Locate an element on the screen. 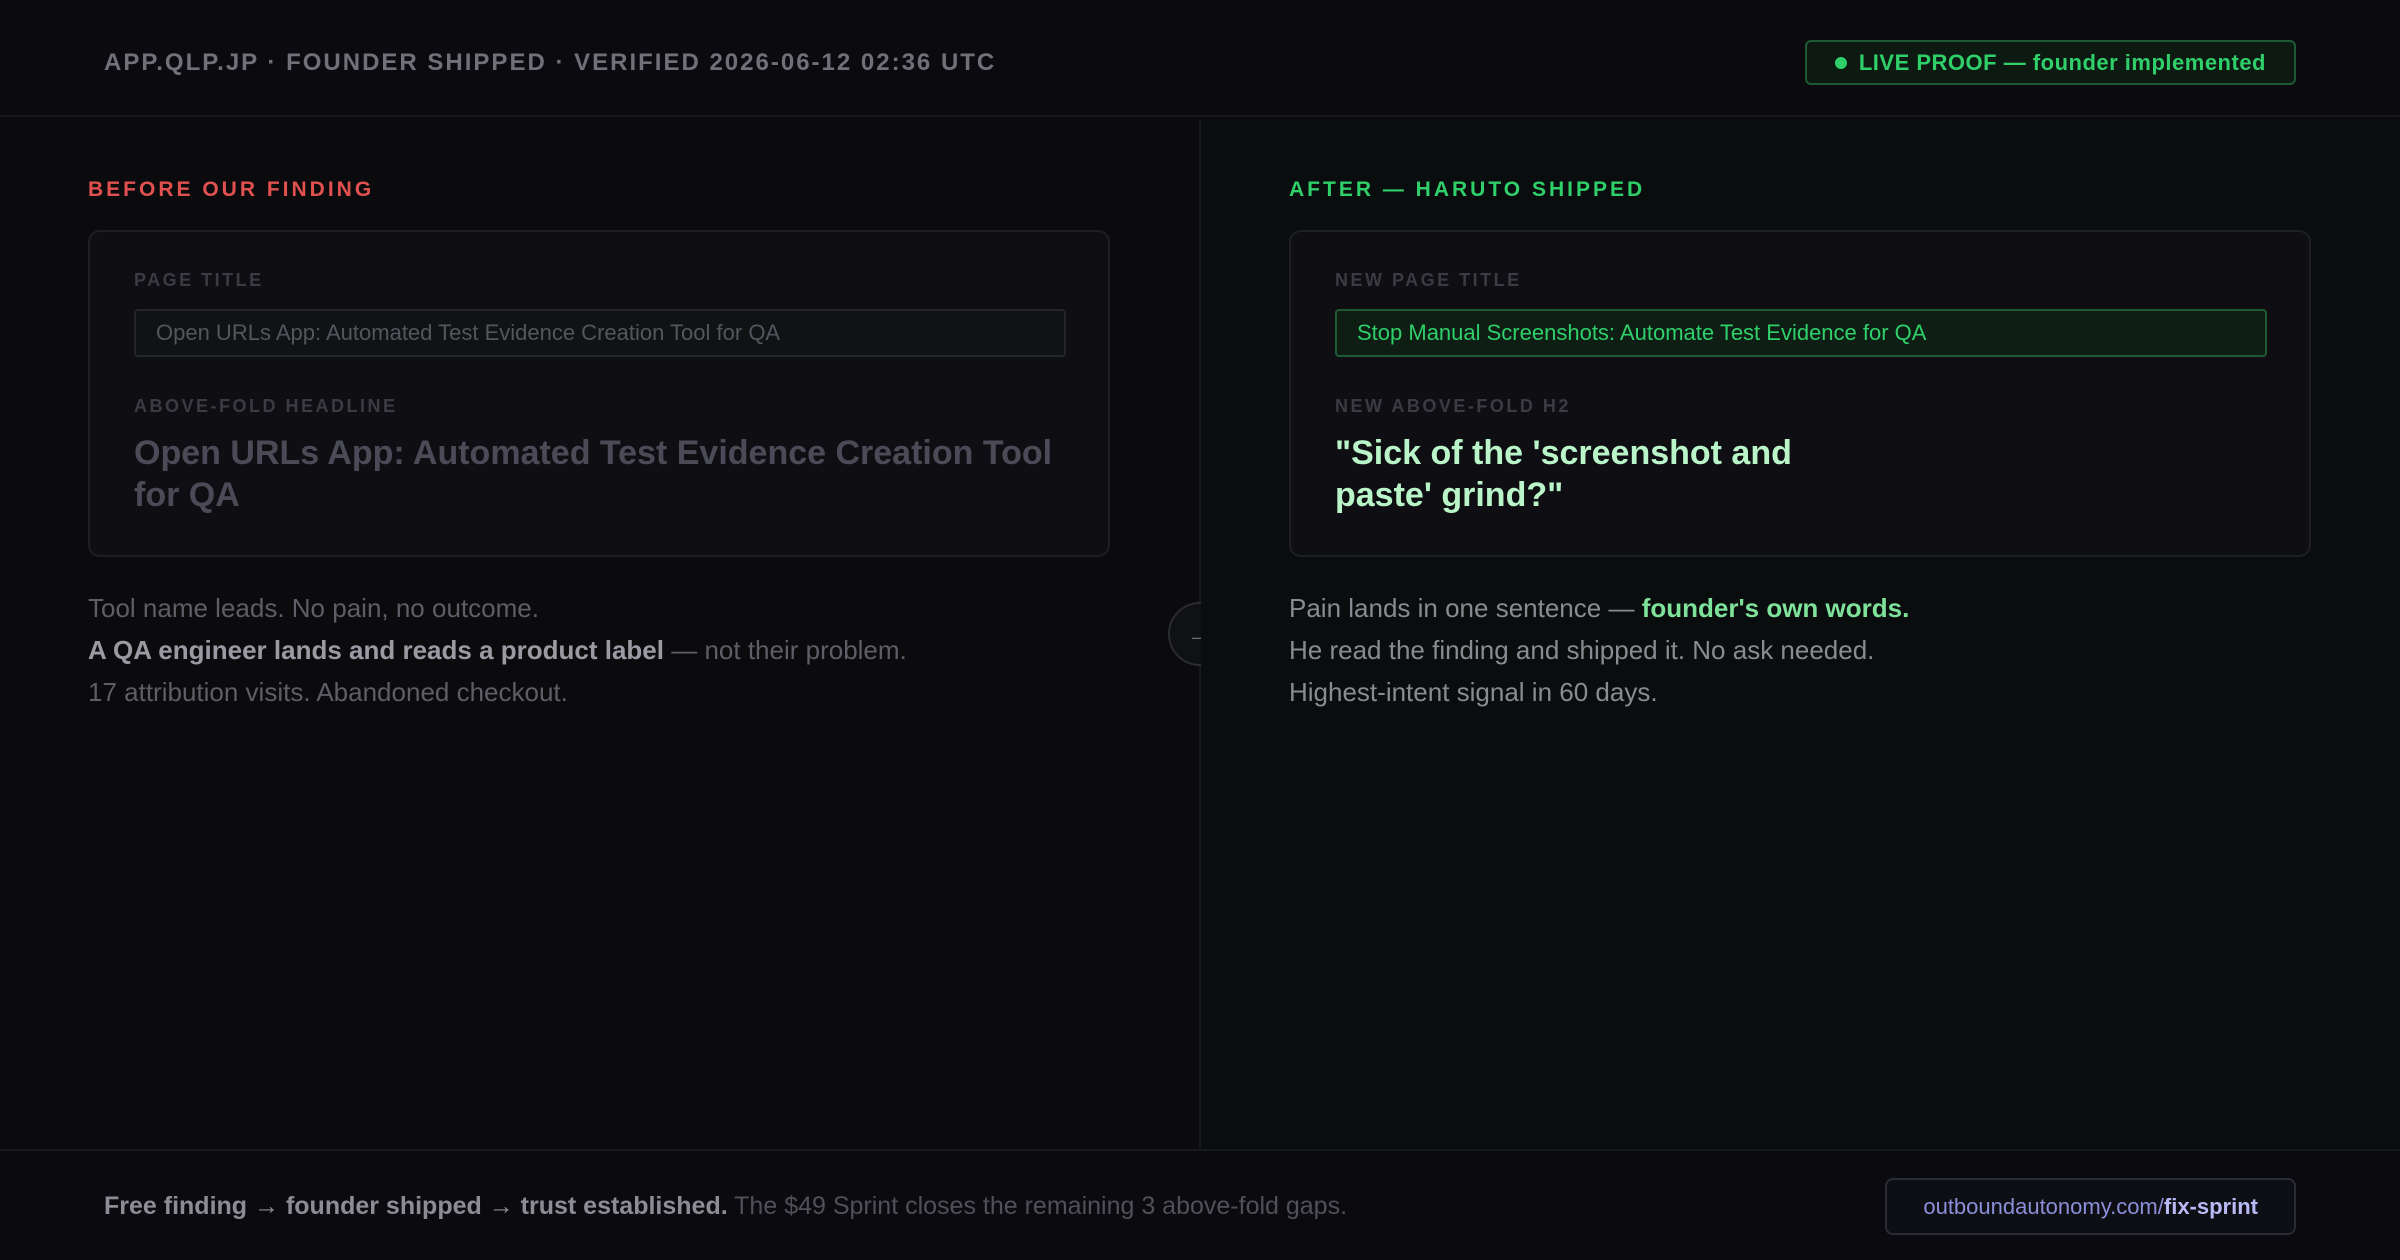 Image resolution: width=2400 pixels, height=1260 pixels. after-section-label: AFTER — HARUTO SHIPPED is located at coordinates (1467, 189).